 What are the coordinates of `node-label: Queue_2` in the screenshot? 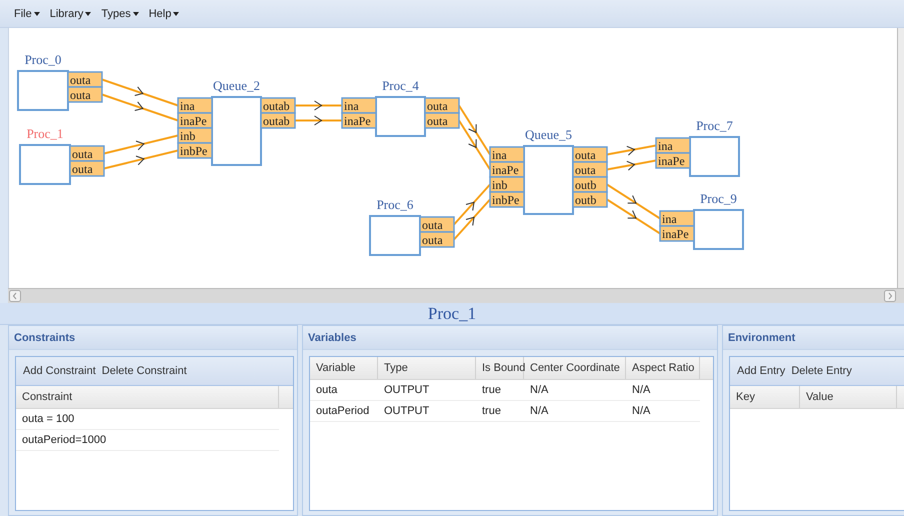 It's located at (236, 85).